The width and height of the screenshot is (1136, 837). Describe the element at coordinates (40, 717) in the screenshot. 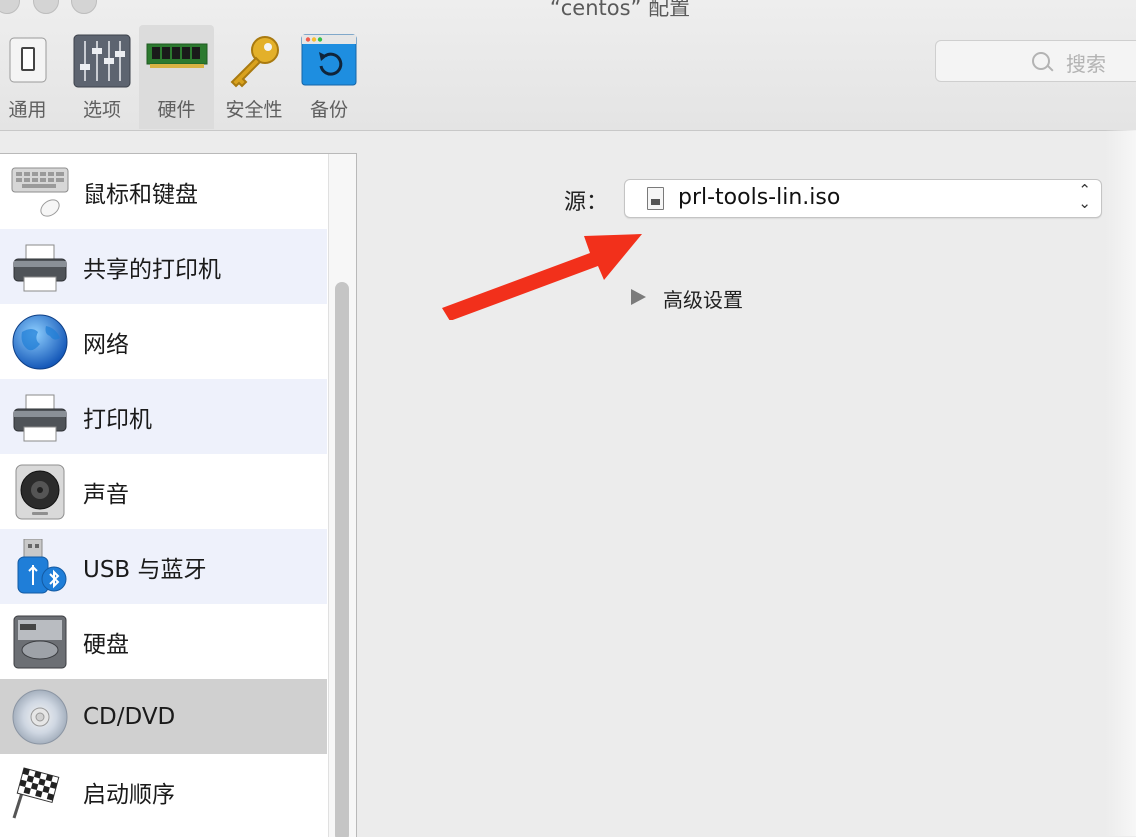

I see `cd-dvd-icon` at that location.